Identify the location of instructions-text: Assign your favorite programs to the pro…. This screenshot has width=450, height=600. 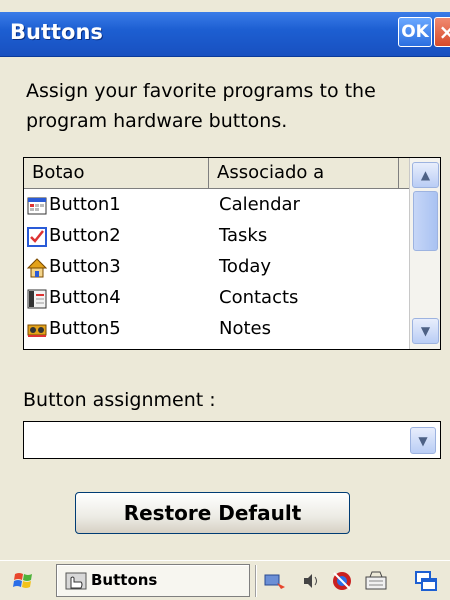
(201, 106).